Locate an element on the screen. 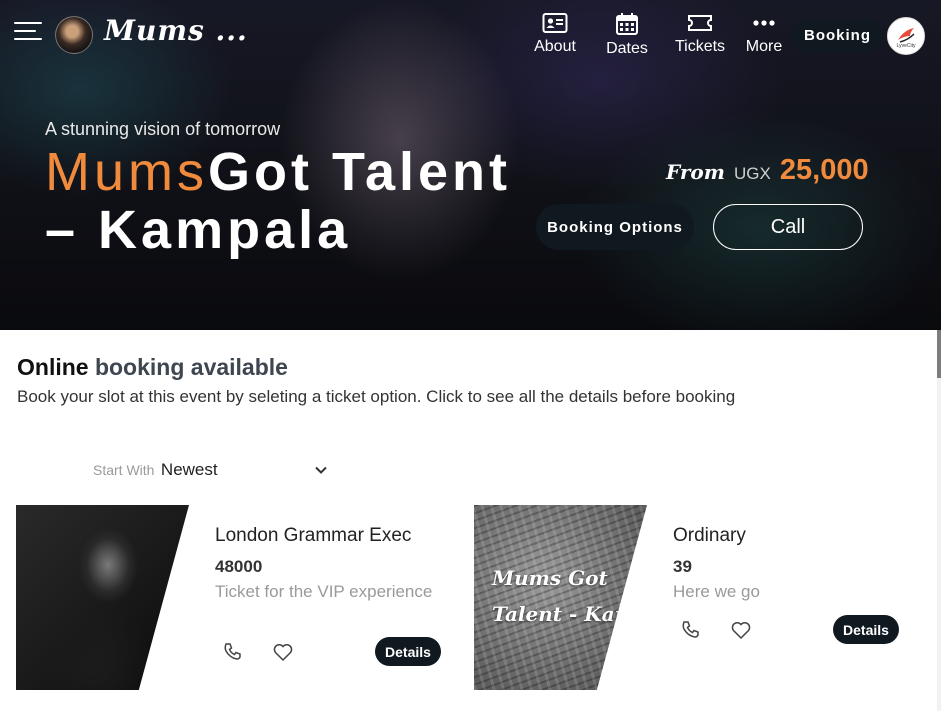  price-currency: UGX is located at coordinates (752, 173).